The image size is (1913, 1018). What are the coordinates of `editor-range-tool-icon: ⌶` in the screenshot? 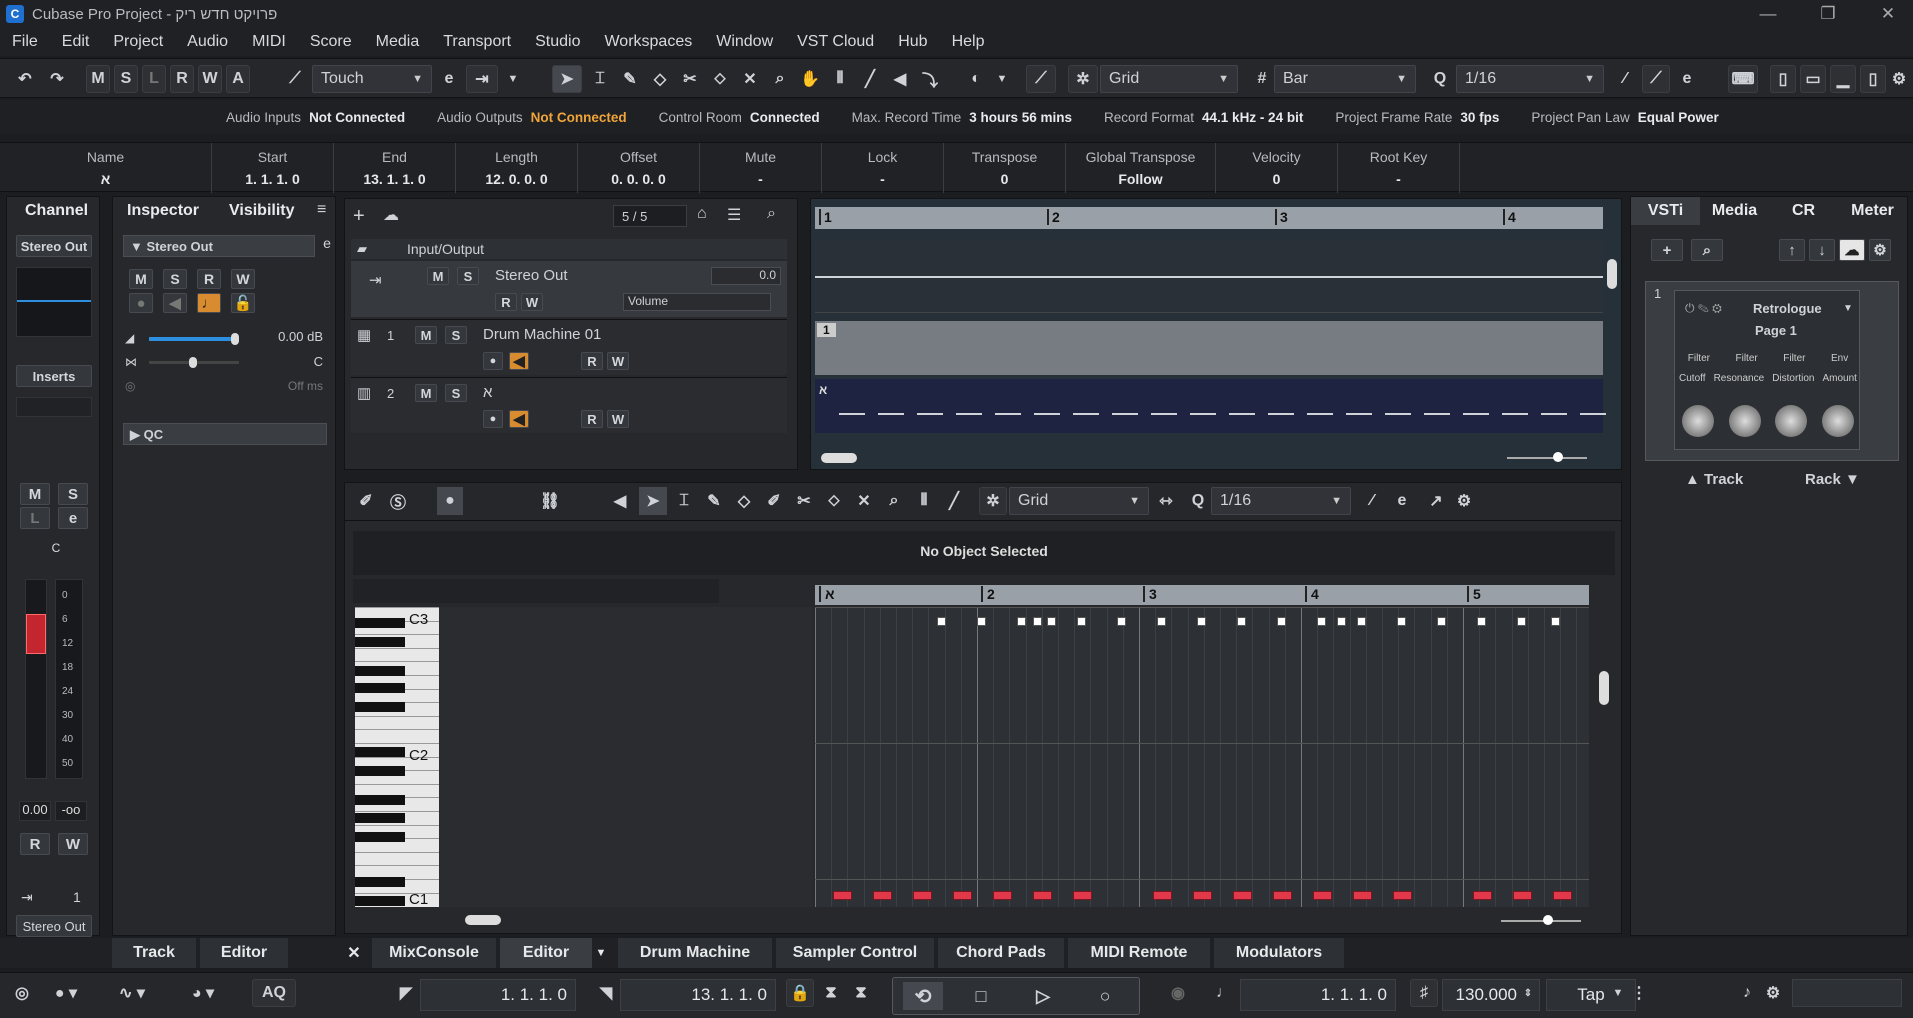 It's located at (684, 501).